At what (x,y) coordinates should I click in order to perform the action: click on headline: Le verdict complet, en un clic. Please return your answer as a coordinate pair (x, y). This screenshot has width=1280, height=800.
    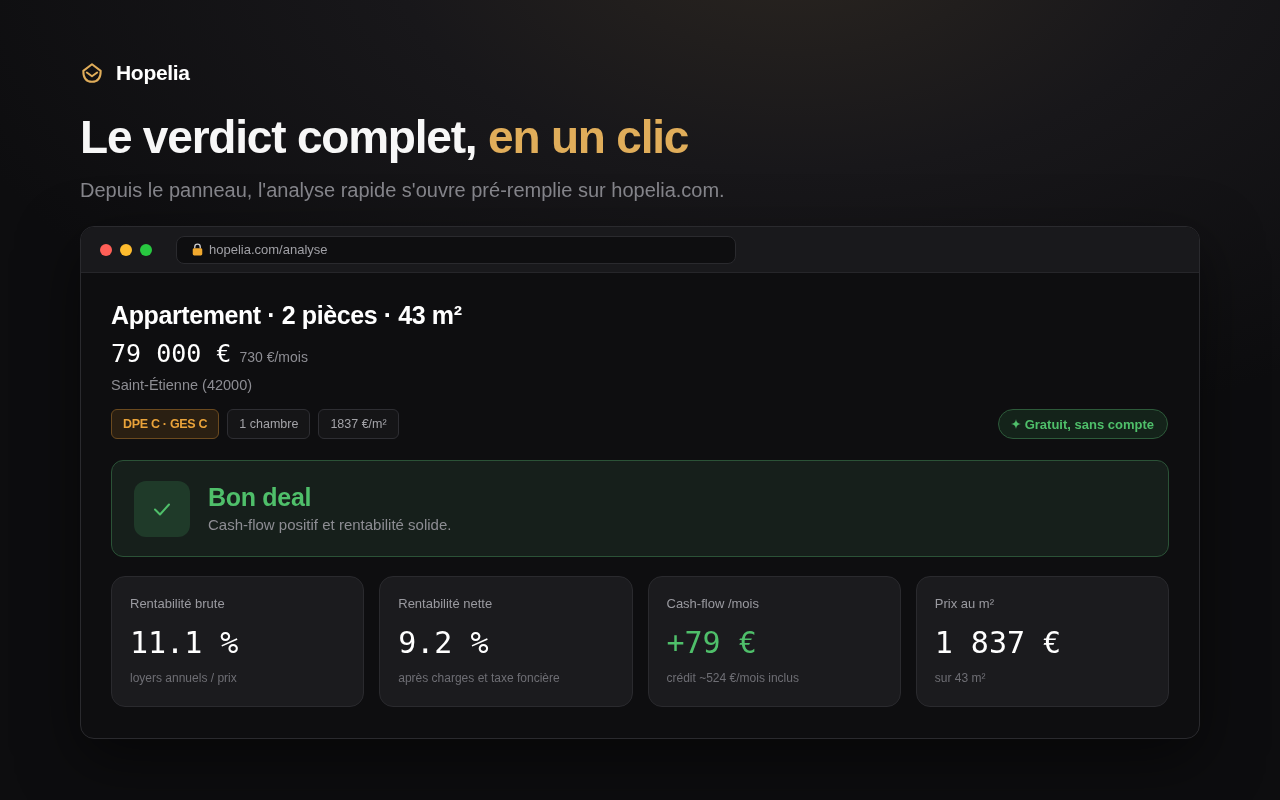
    Looking at the image, I should click on (384, 137).